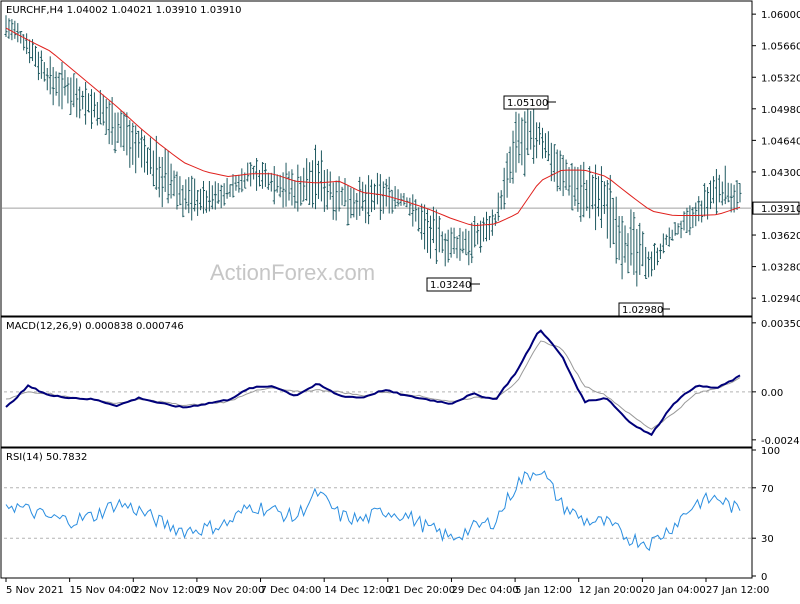 Image resolution: width=800 pixels, height=604 pixels. Describe the element at coordinates (642, 310) in the screenshot. I see `price-callout-label: 1.02980` at that location.